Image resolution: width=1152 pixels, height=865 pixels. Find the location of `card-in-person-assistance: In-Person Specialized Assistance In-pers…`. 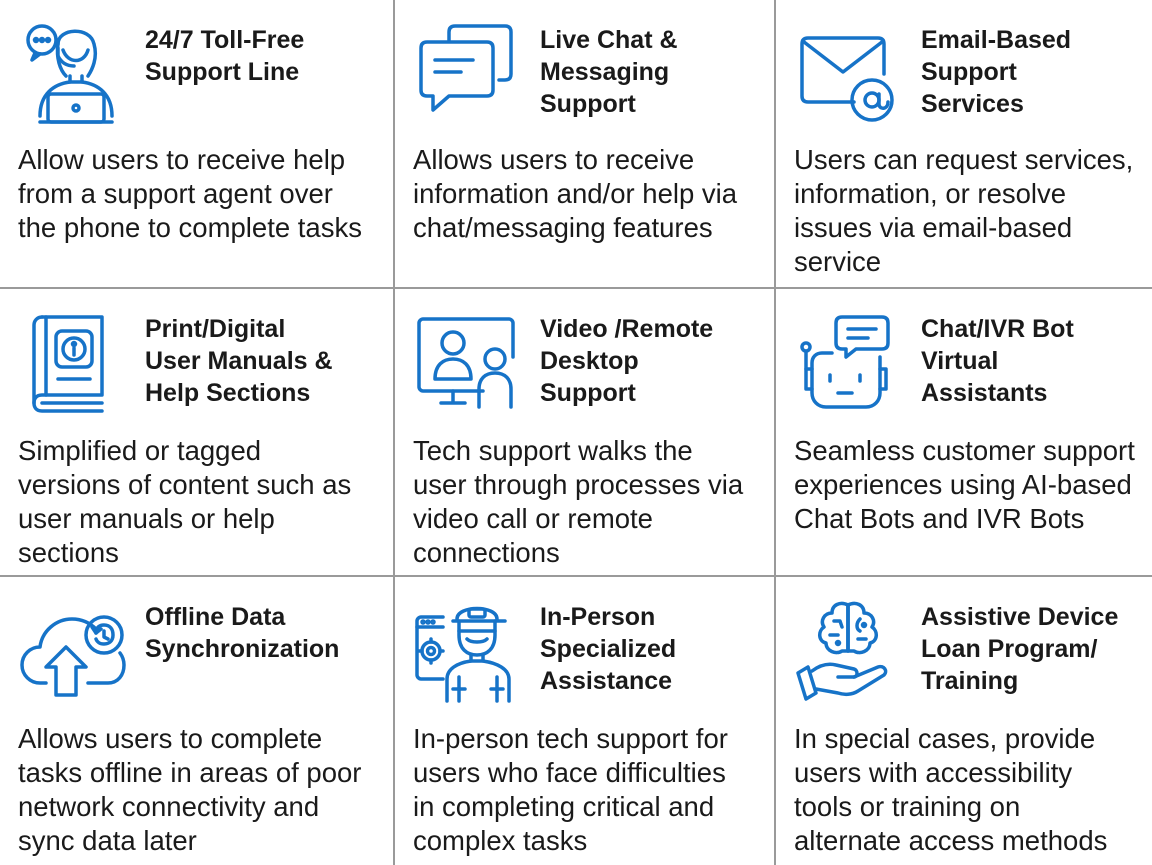

card-in-person-assistance: In-Person Specialized Assistance In-pers… is located at coordinates (585, 721).